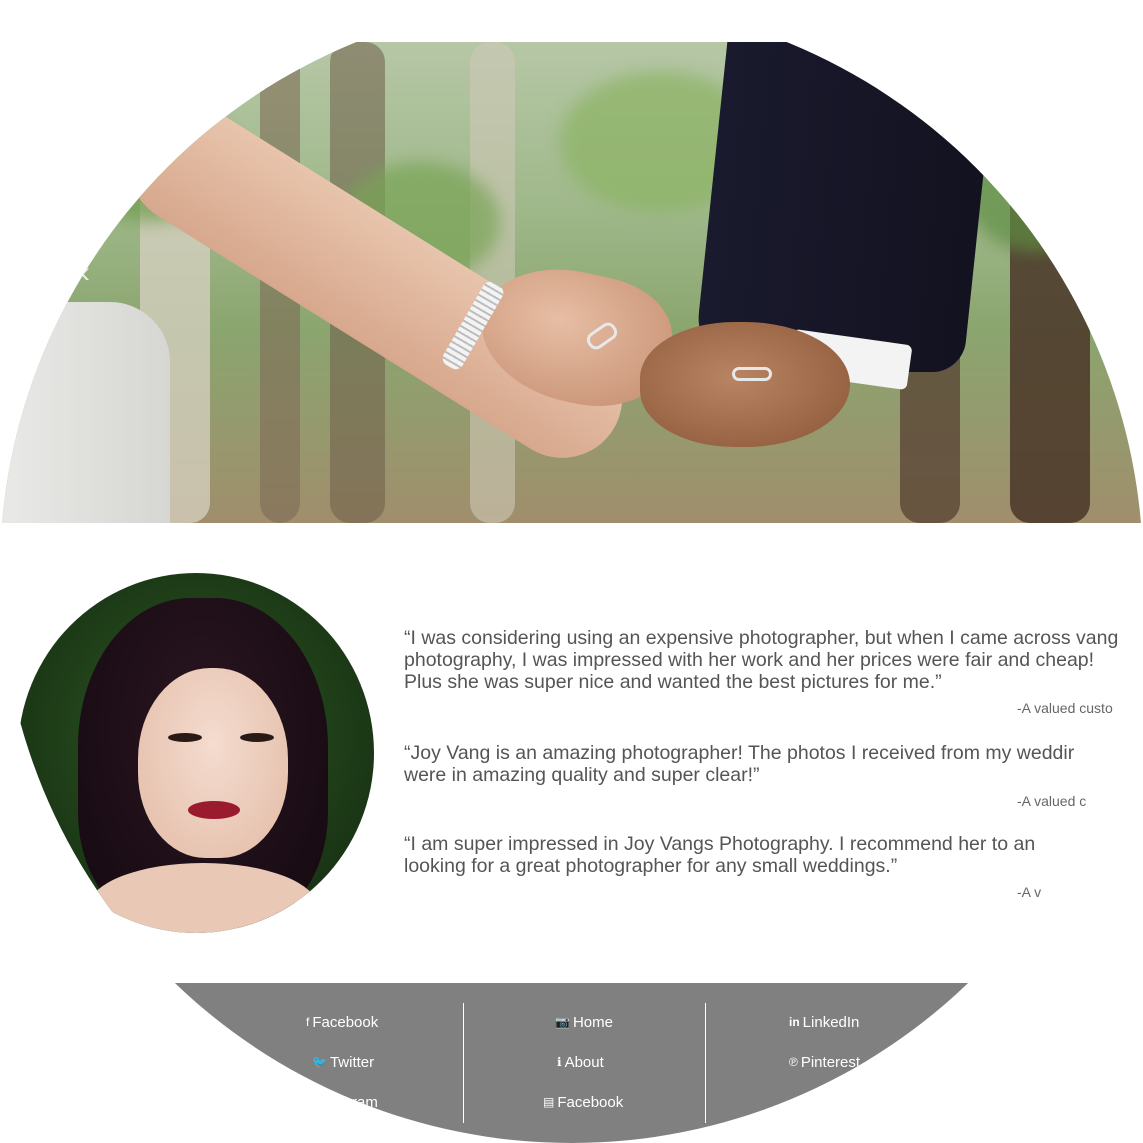 This screenshot has width=1143, height=1143. What do you see at coordinates (830, 1062) in the screenshot?
I see `footer-link-label: Pinterest` at bounding box center [830, 1062].